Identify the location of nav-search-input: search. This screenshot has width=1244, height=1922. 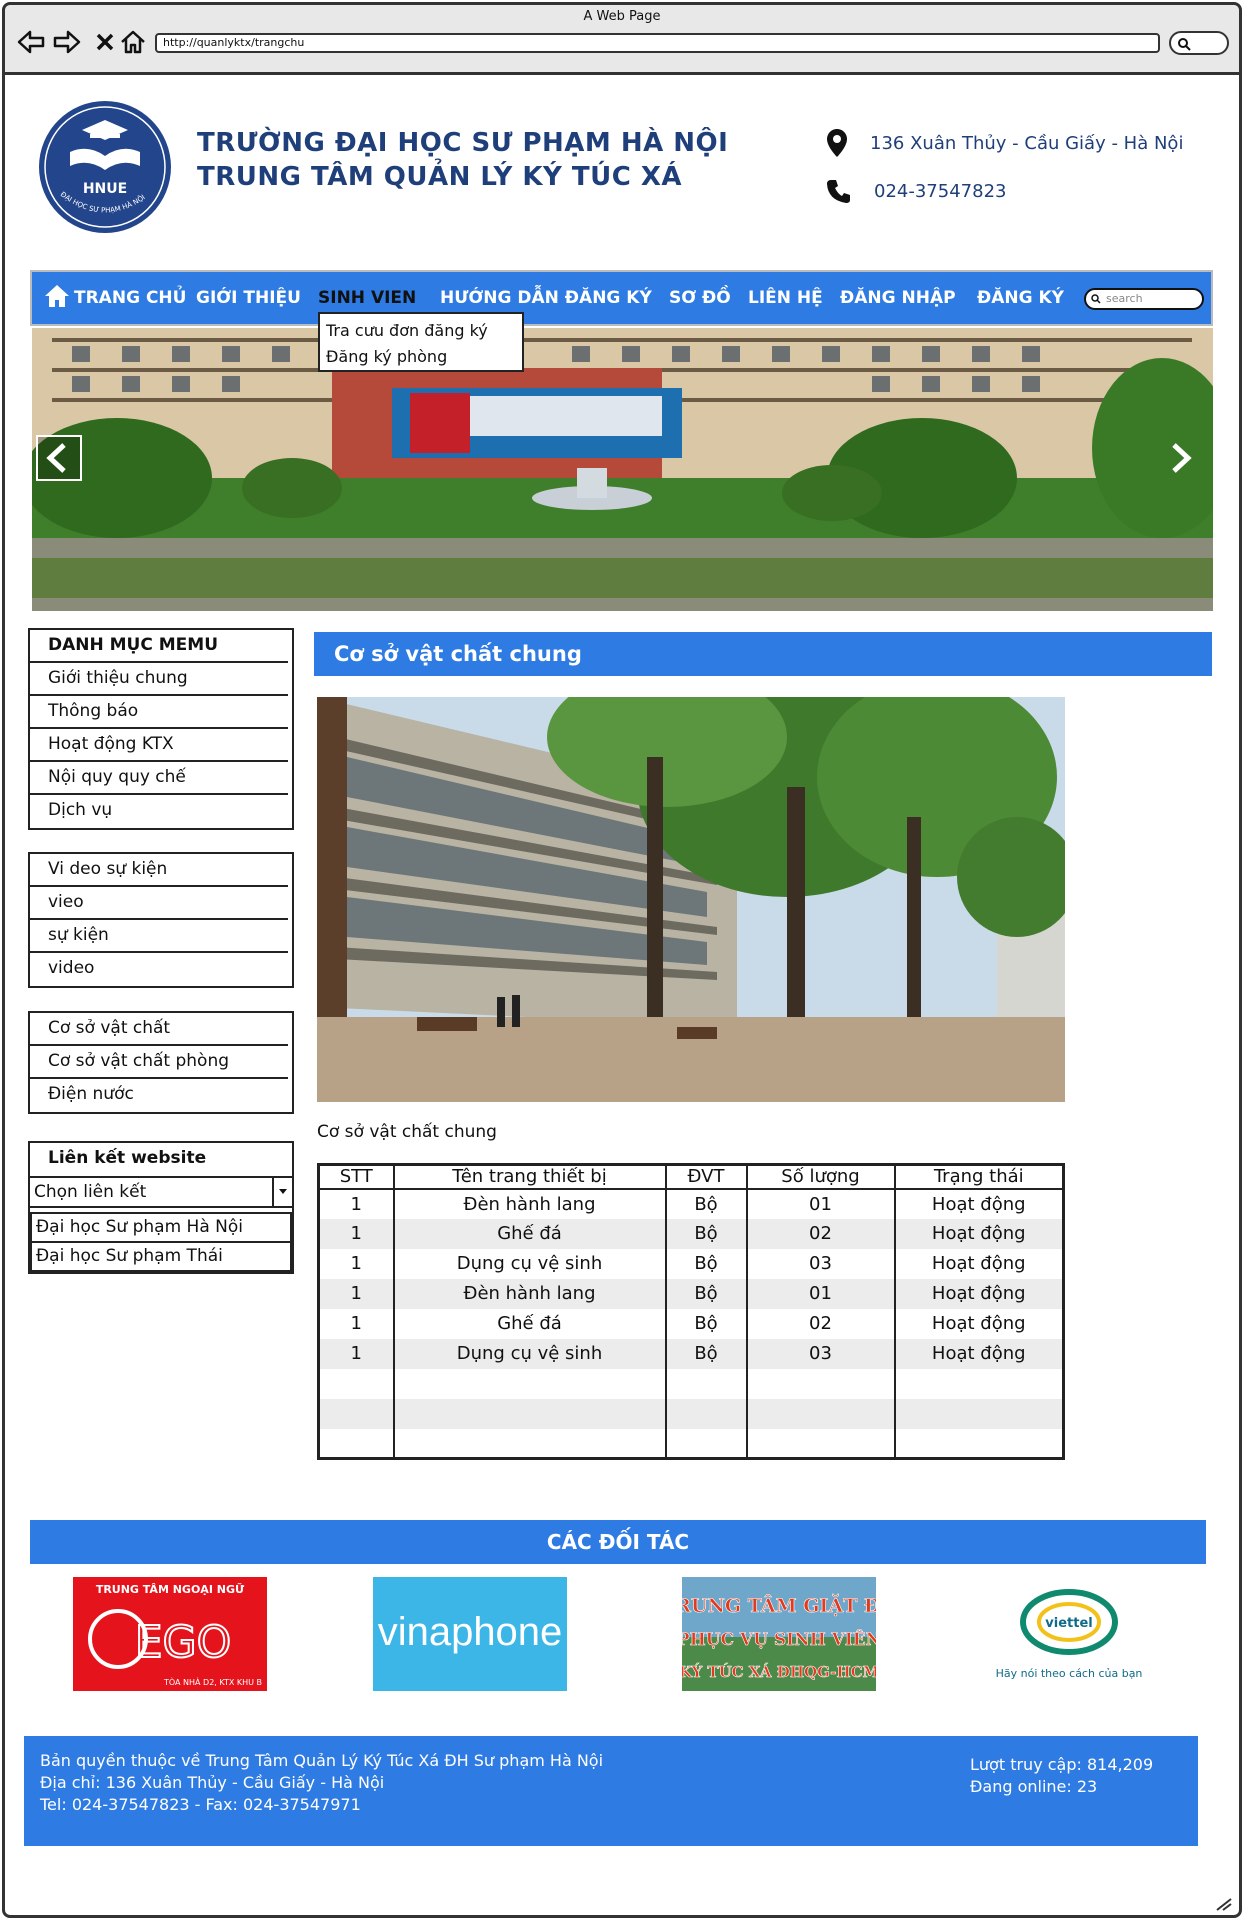
(1144, 299).